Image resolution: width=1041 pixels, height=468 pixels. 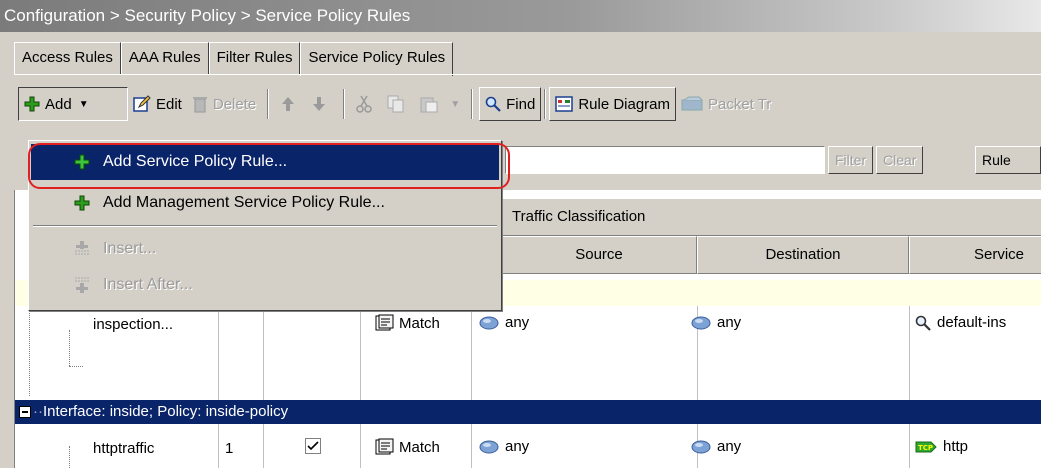 What do you see at coordinates (564, 104) in the screenshot?
I see `diagram-icon` at bounding box center [564, 104].